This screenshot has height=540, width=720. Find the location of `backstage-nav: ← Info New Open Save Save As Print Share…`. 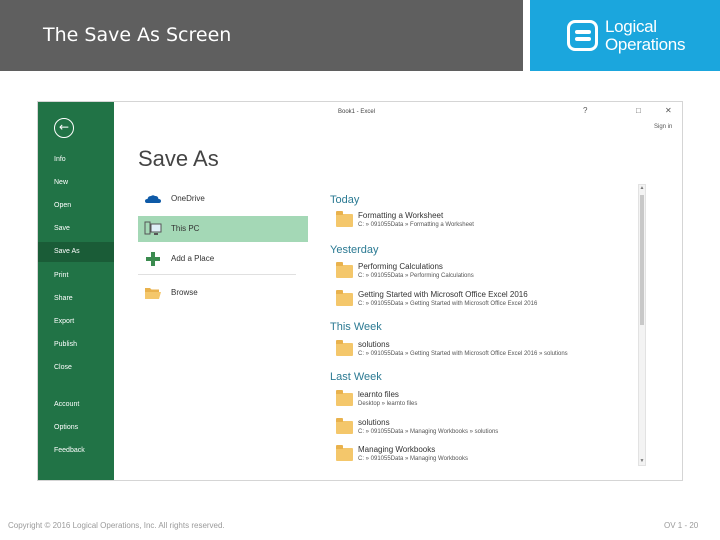

backstage-nav: ← Info New Open Save Save As Print Share… is located at coordinates (76, 291).